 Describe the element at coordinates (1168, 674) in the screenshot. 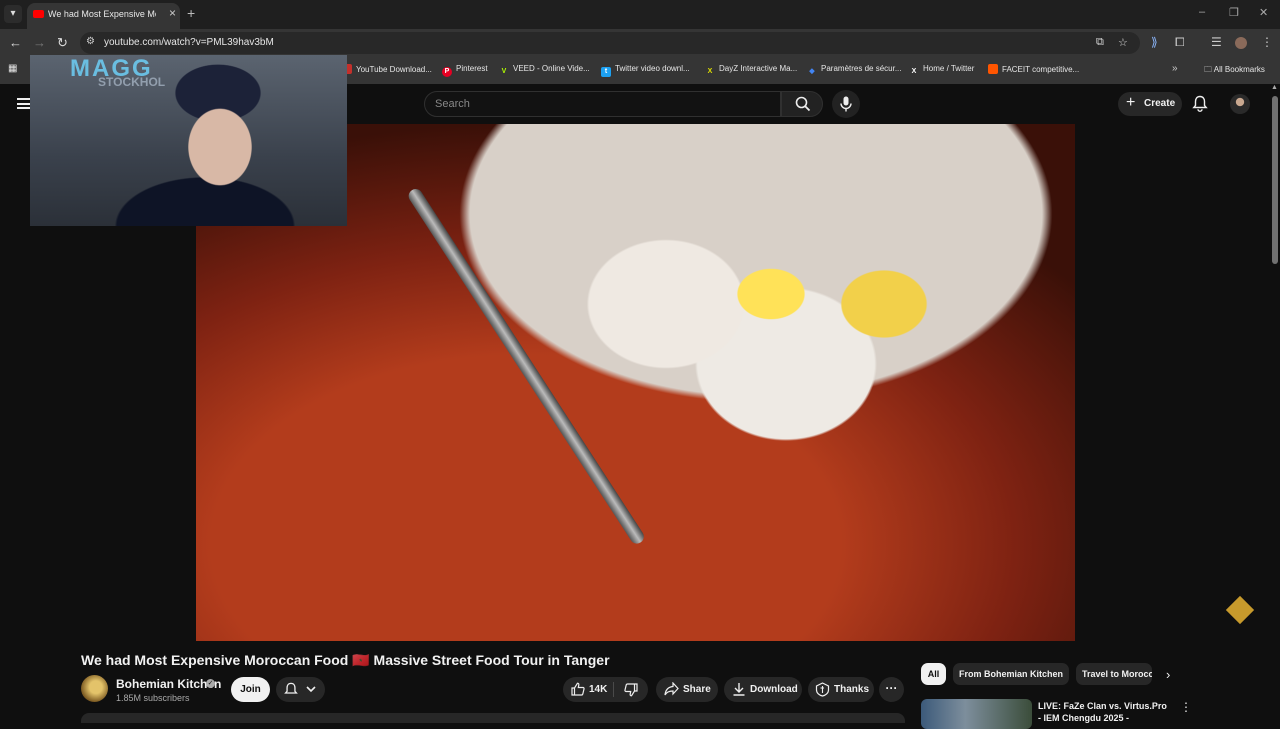

I see `chevron-right-icon: ›` at that location.